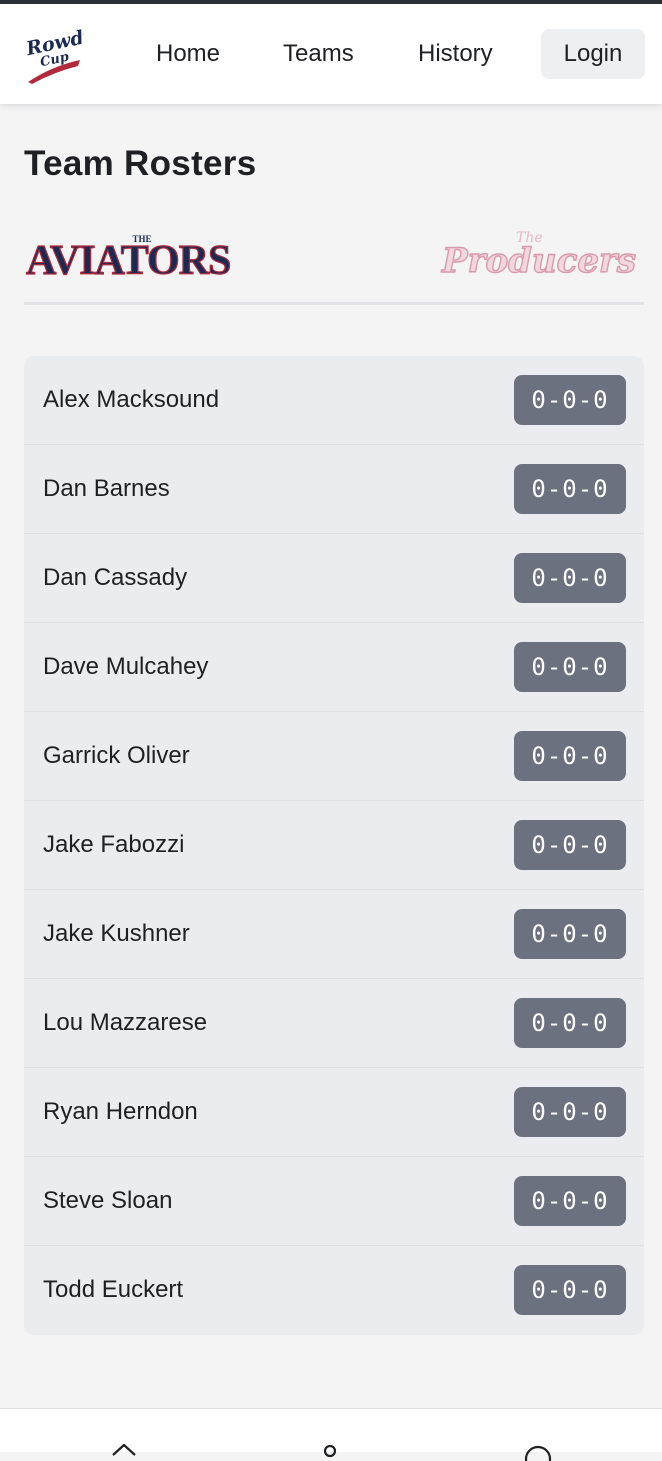 The image size is (662, 1461). I want to click on user-icon, so click(330, 1451).